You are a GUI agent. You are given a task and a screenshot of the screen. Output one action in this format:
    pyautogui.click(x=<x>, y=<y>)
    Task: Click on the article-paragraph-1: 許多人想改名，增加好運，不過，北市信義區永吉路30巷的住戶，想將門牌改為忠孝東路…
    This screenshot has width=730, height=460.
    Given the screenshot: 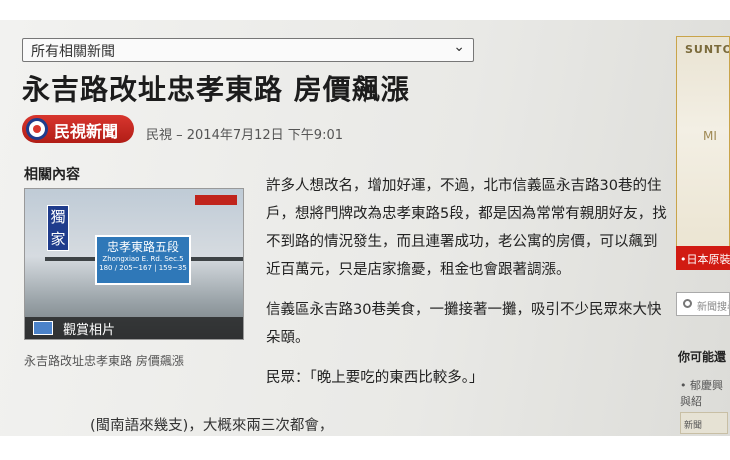 What is the action you would take?
    pyautogui.click(x=466, y=228)
    